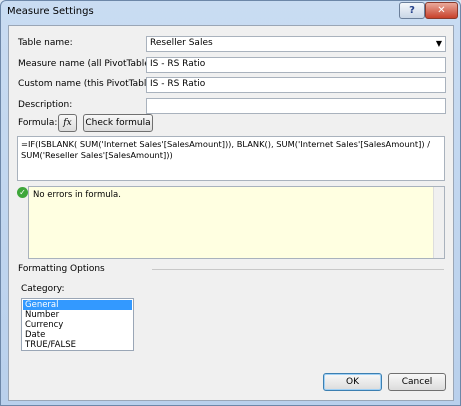 This screenshot has height=406, width=461. I want to click on formatting-options-heading: Formatting Options, so click(61, 269).